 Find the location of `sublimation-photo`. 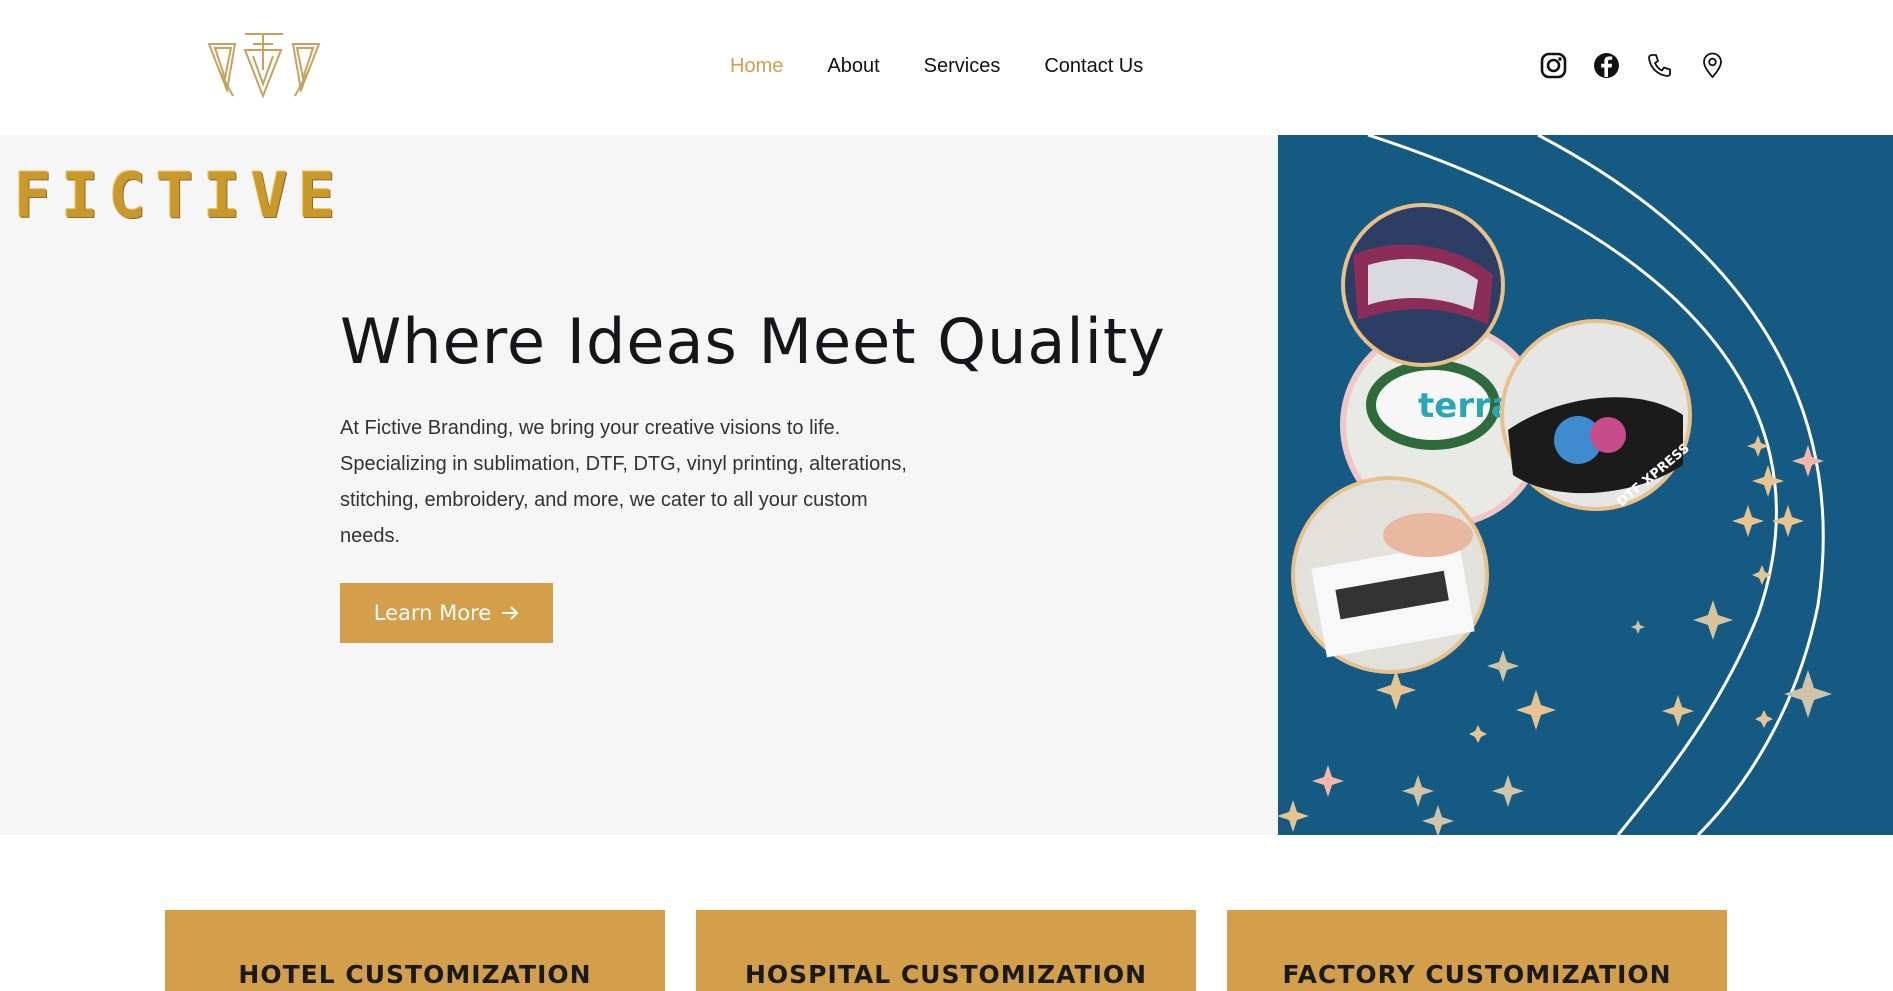

sublimation-photo is located at coordinates (1423, 285).